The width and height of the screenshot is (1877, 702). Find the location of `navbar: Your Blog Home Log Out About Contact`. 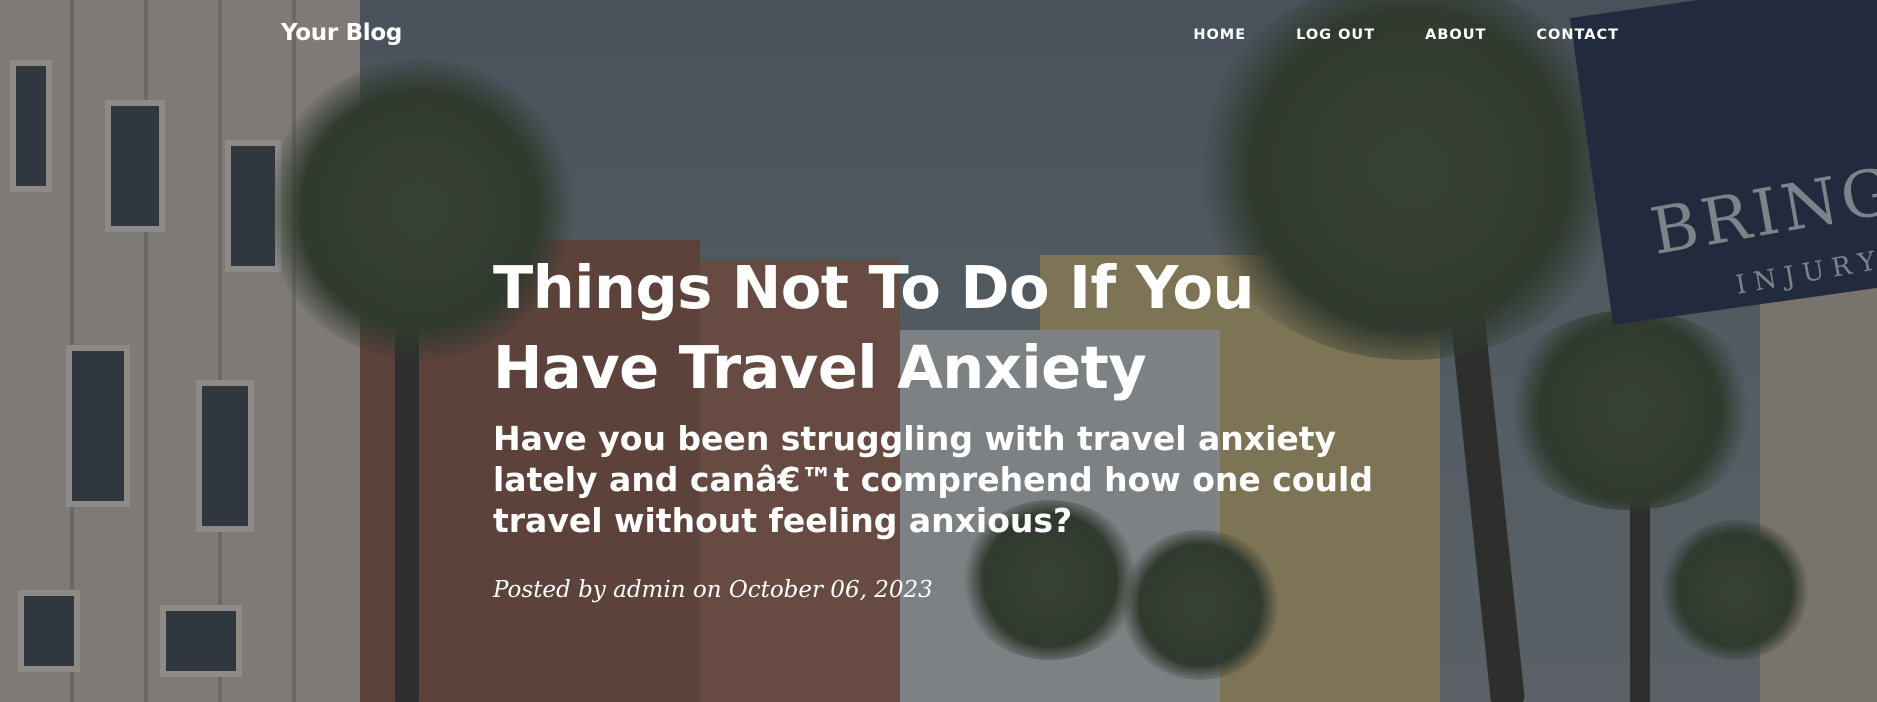

navbar: Your Blog Home Log Out About Contact is located at coordinates (938, 38).